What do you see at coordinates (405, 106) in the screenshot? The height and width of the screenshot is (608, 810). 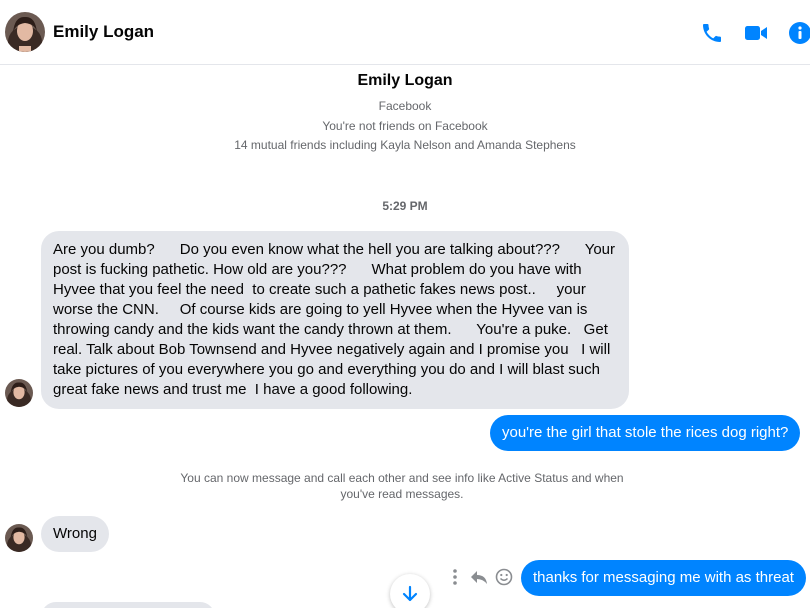 I see `profile-platform: Facebook` at bounding box center [405, 106].